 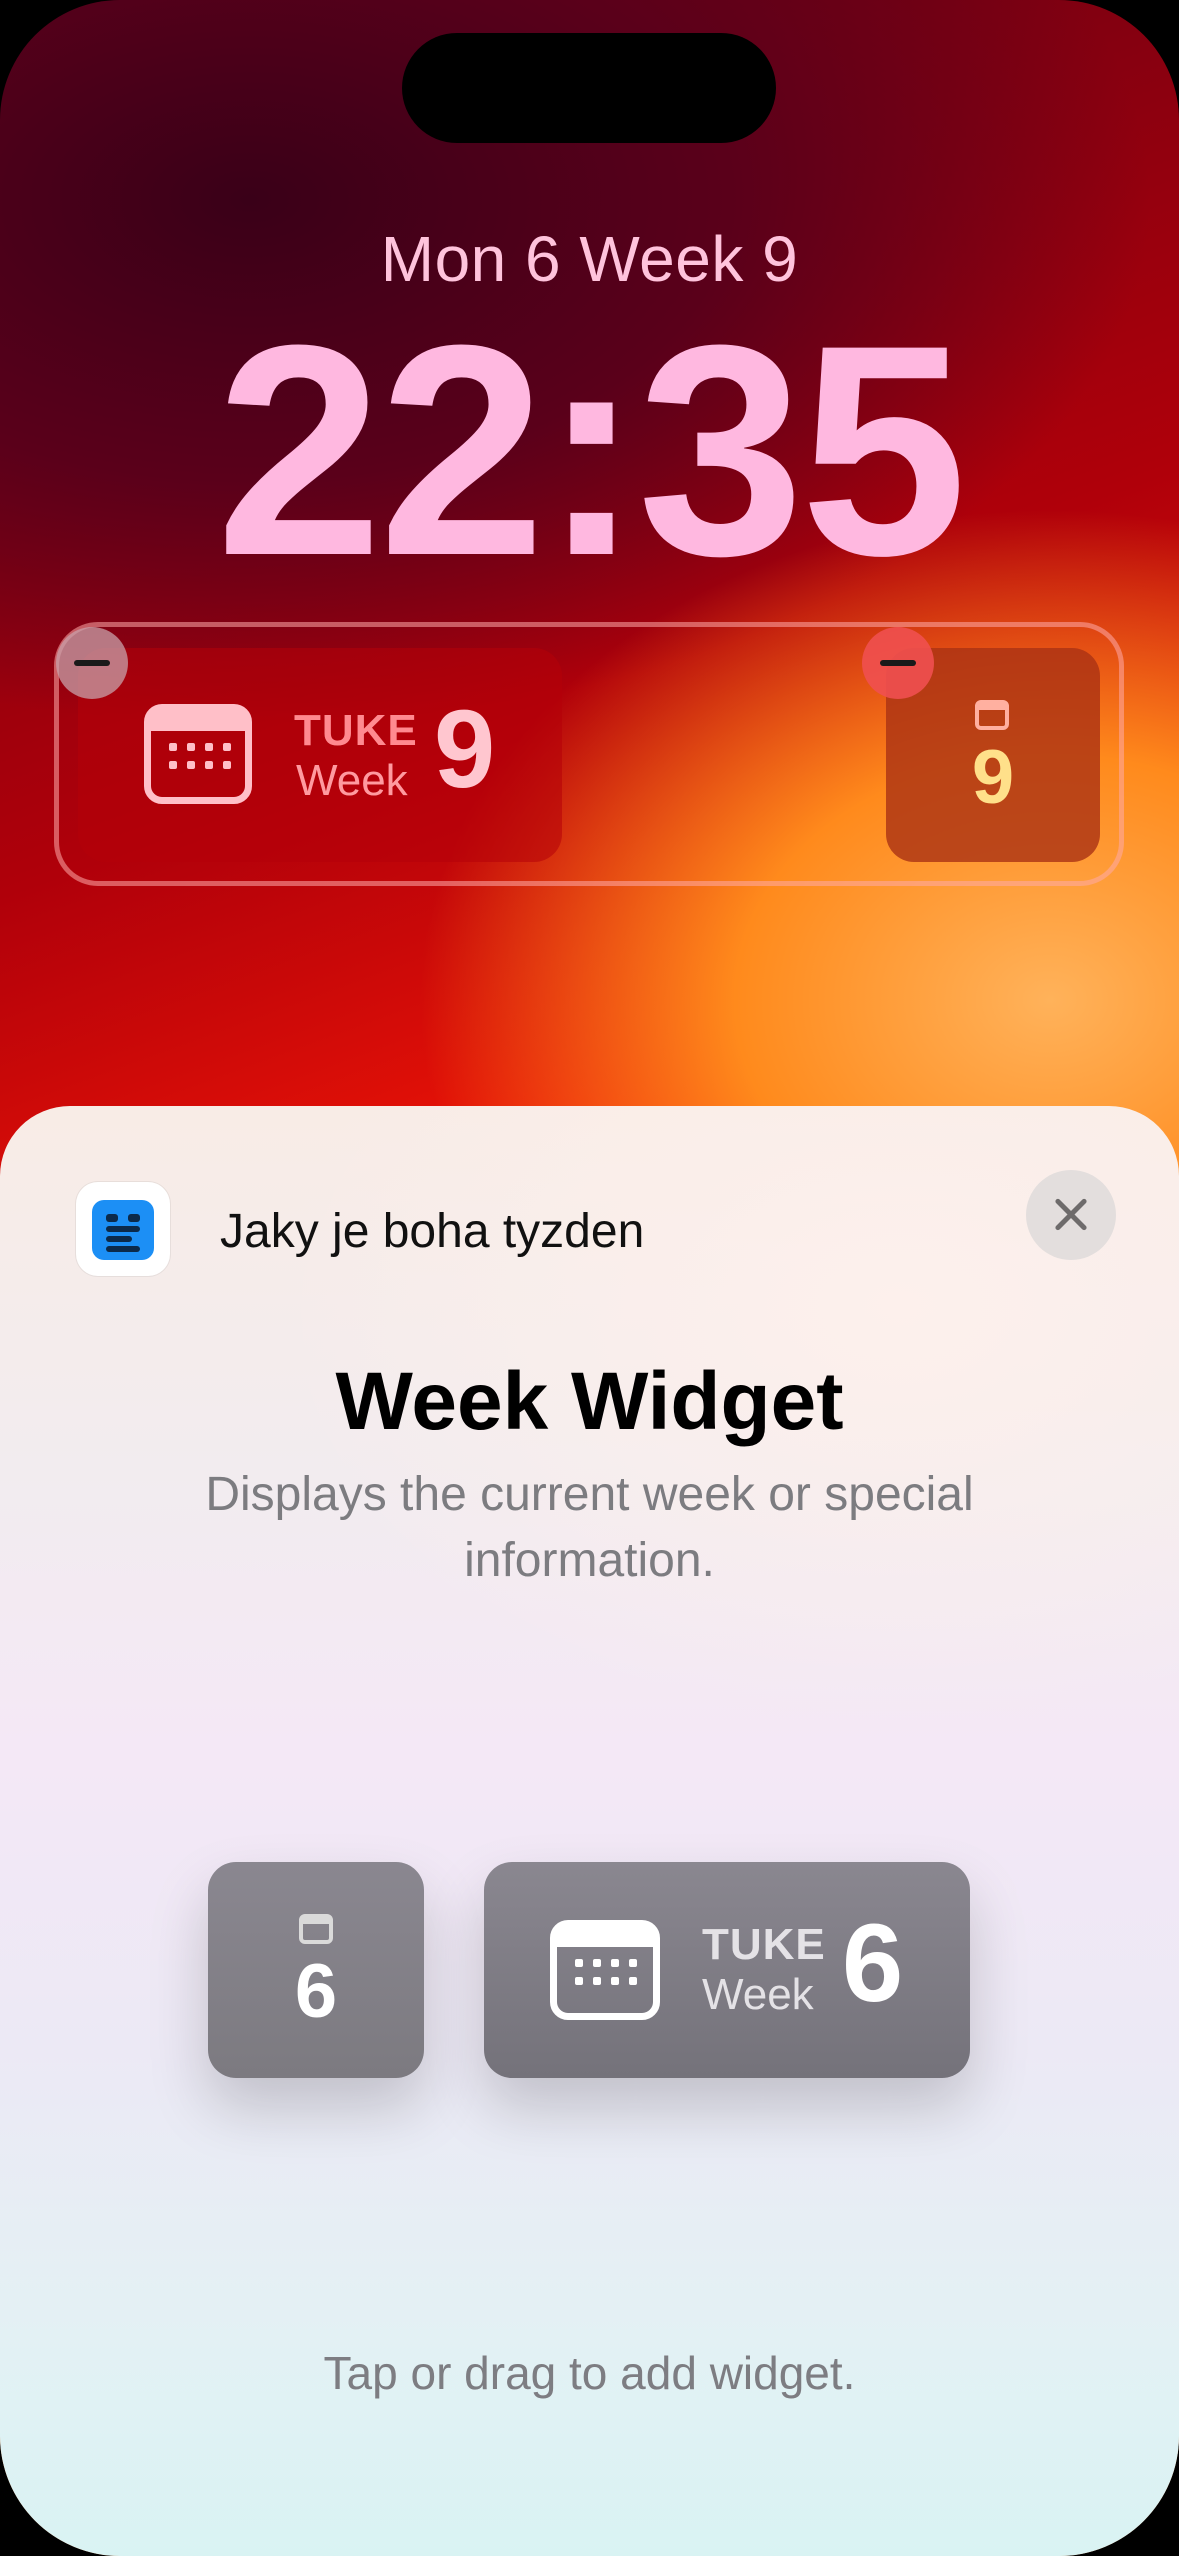 I want to click on app-name: Jaky je boha tyzden, so click(x=432, y=1231).